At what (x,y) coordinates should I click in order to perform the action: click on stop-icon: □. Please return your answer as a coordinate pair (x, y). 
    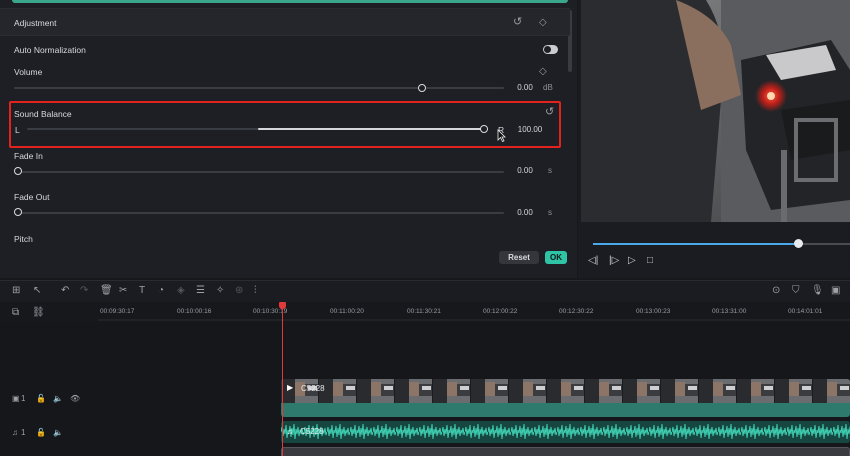
    Looking at the image, I should click on (650, 261).